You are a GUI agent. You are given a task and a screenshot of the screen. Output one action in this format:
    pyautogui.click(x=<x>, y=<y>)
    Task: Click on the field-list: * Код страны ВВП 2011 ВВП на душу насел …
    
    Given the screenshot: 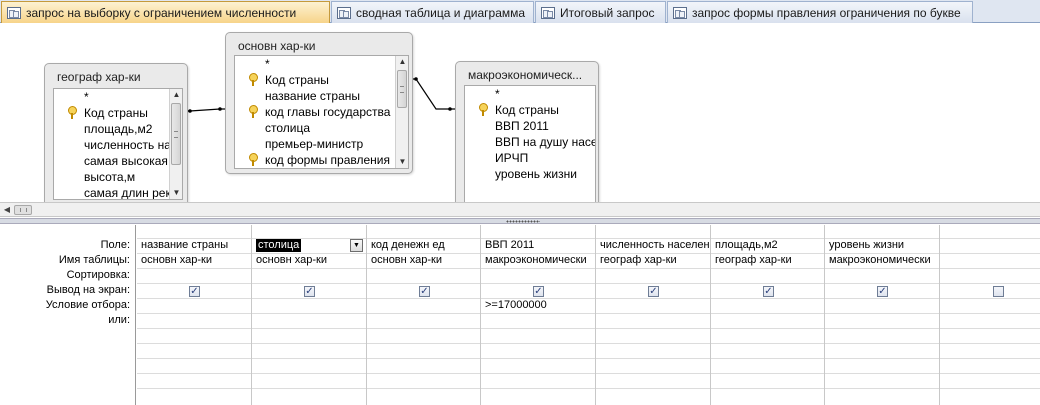 What is the action you would take?
    pyautogui.click(x=530, y=143)
    